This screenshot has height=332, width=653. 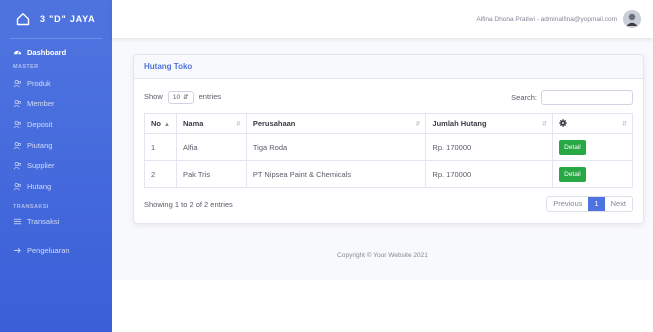 I want to click on cell-perusahaan: Tiga Roda, so click(x=336, y=147).